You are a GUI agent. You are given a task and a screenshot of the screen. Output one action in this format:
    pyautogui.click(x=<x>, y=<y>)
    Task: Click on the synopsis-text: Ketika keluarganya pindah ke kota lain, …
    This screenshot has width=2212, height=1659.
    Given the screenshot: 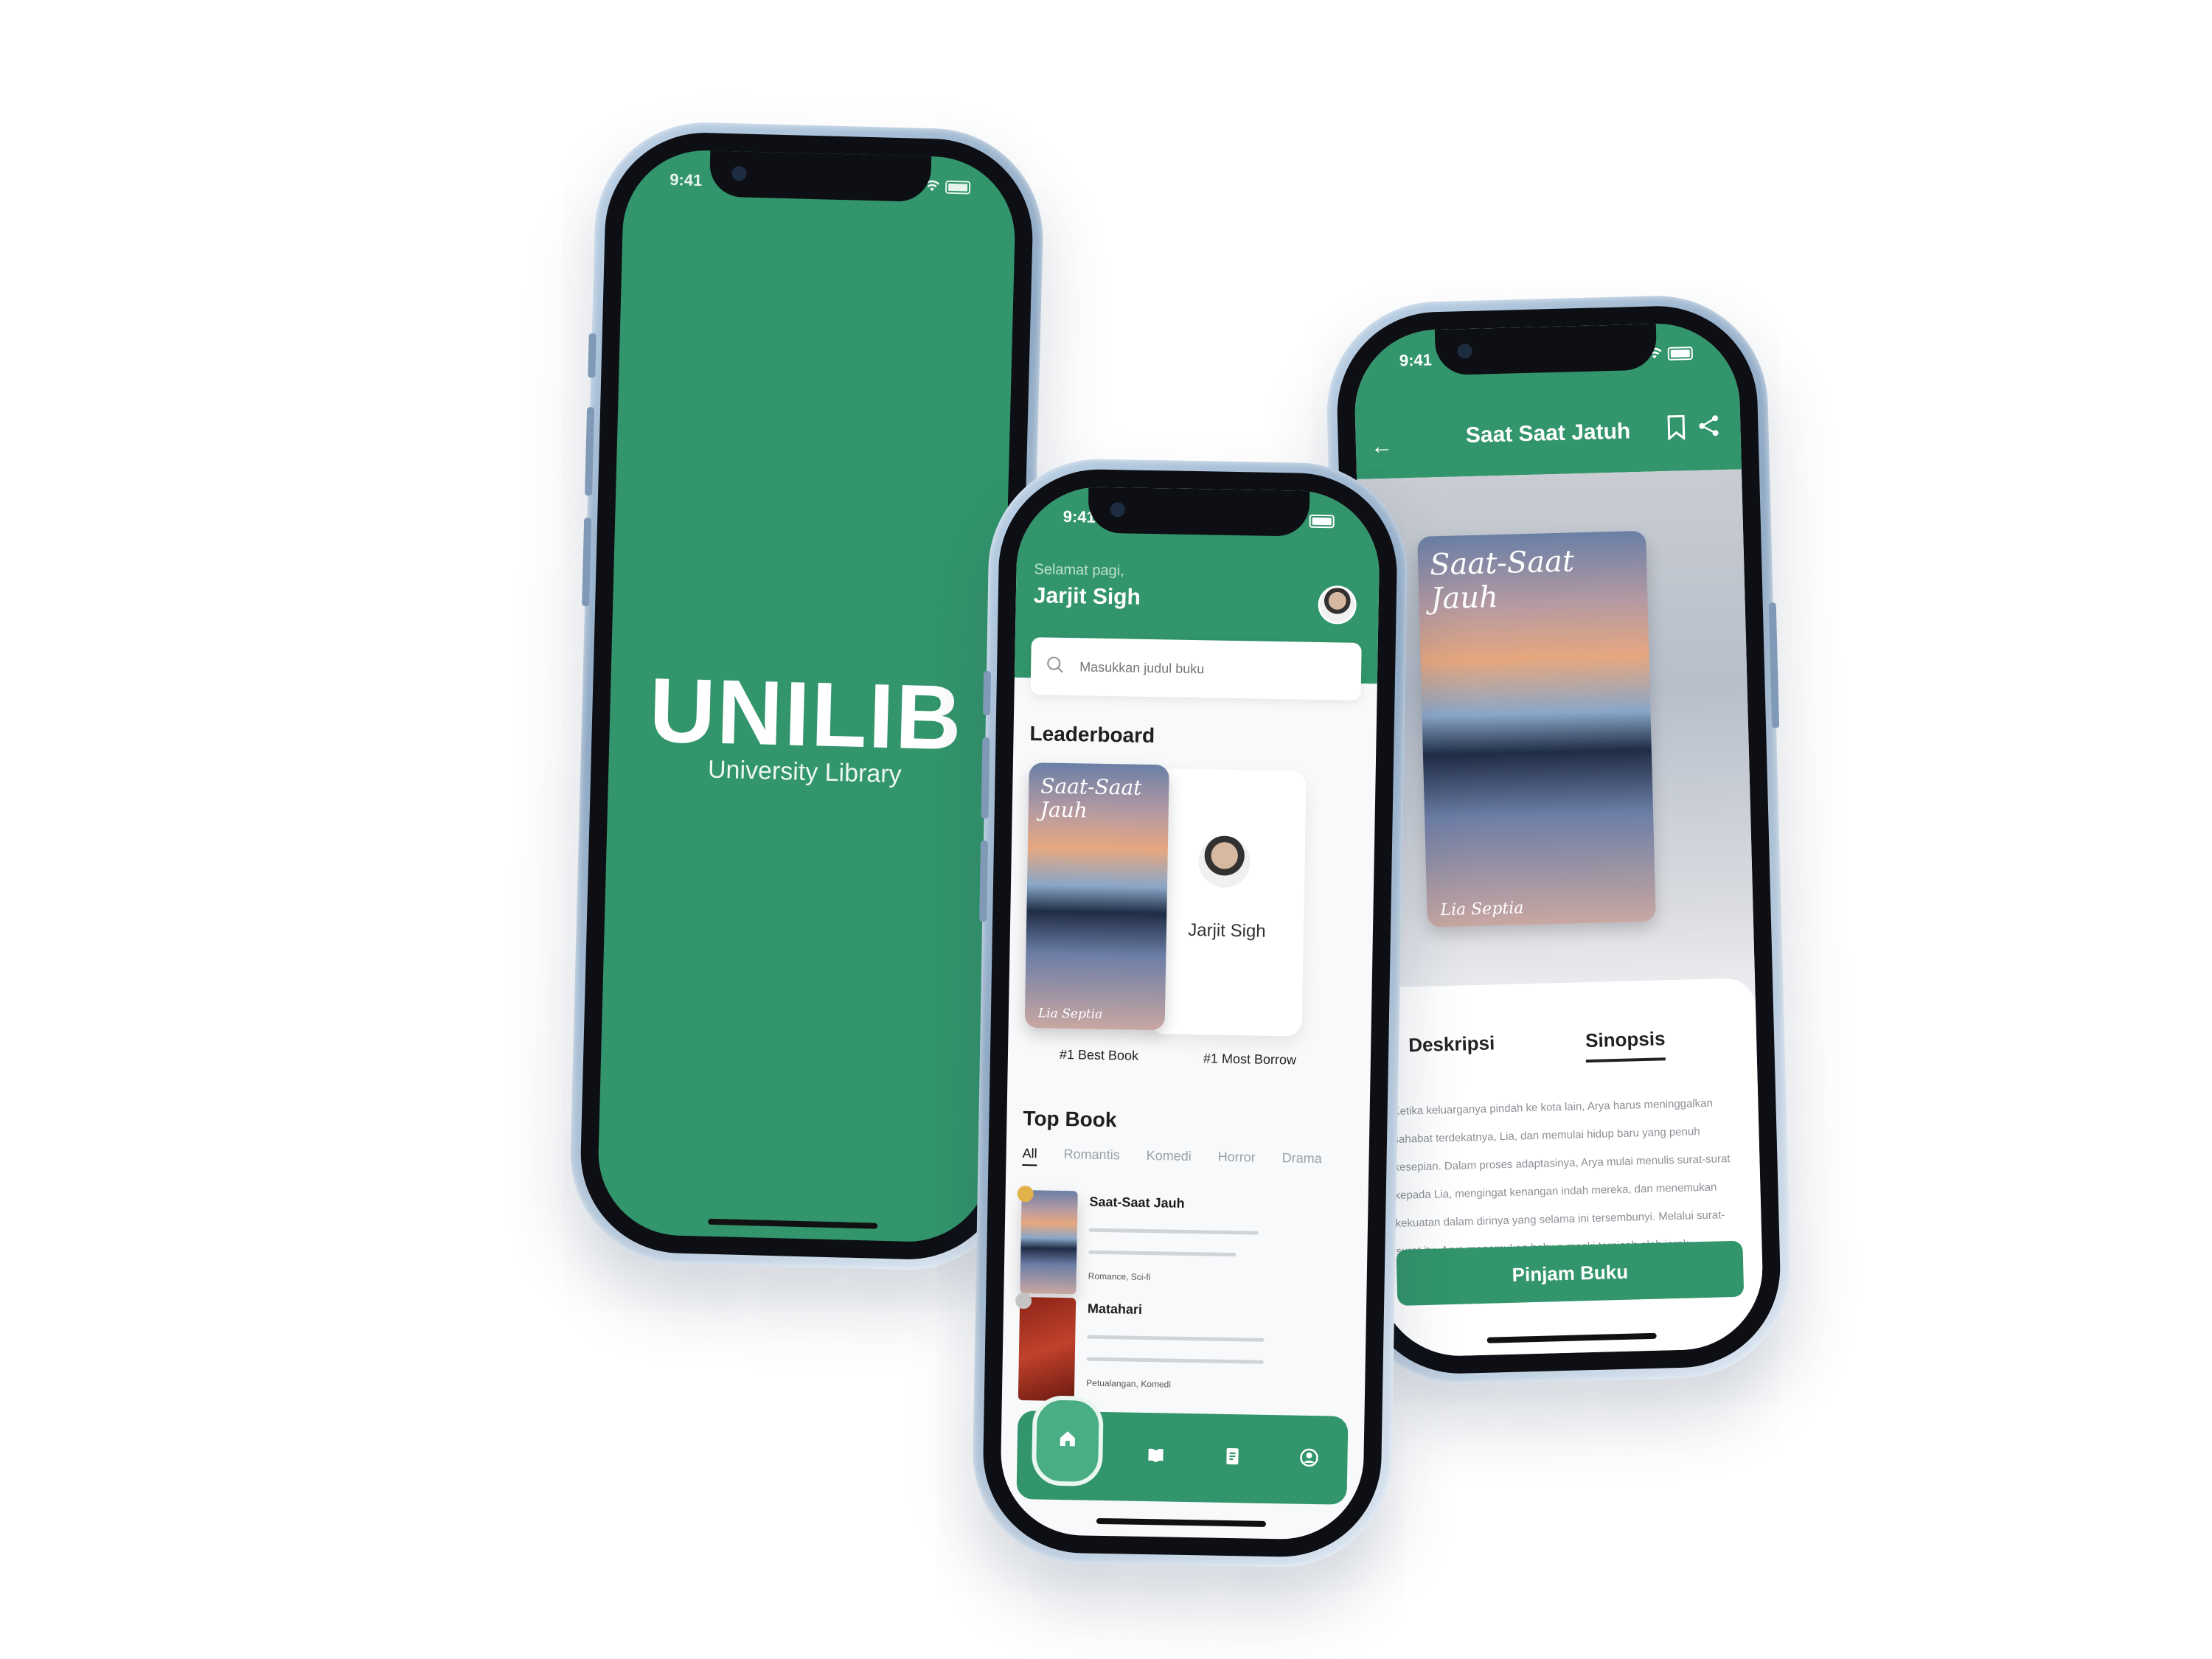 What is the action you would take?
    pyautogui.click(x=1561, y=1177)
    